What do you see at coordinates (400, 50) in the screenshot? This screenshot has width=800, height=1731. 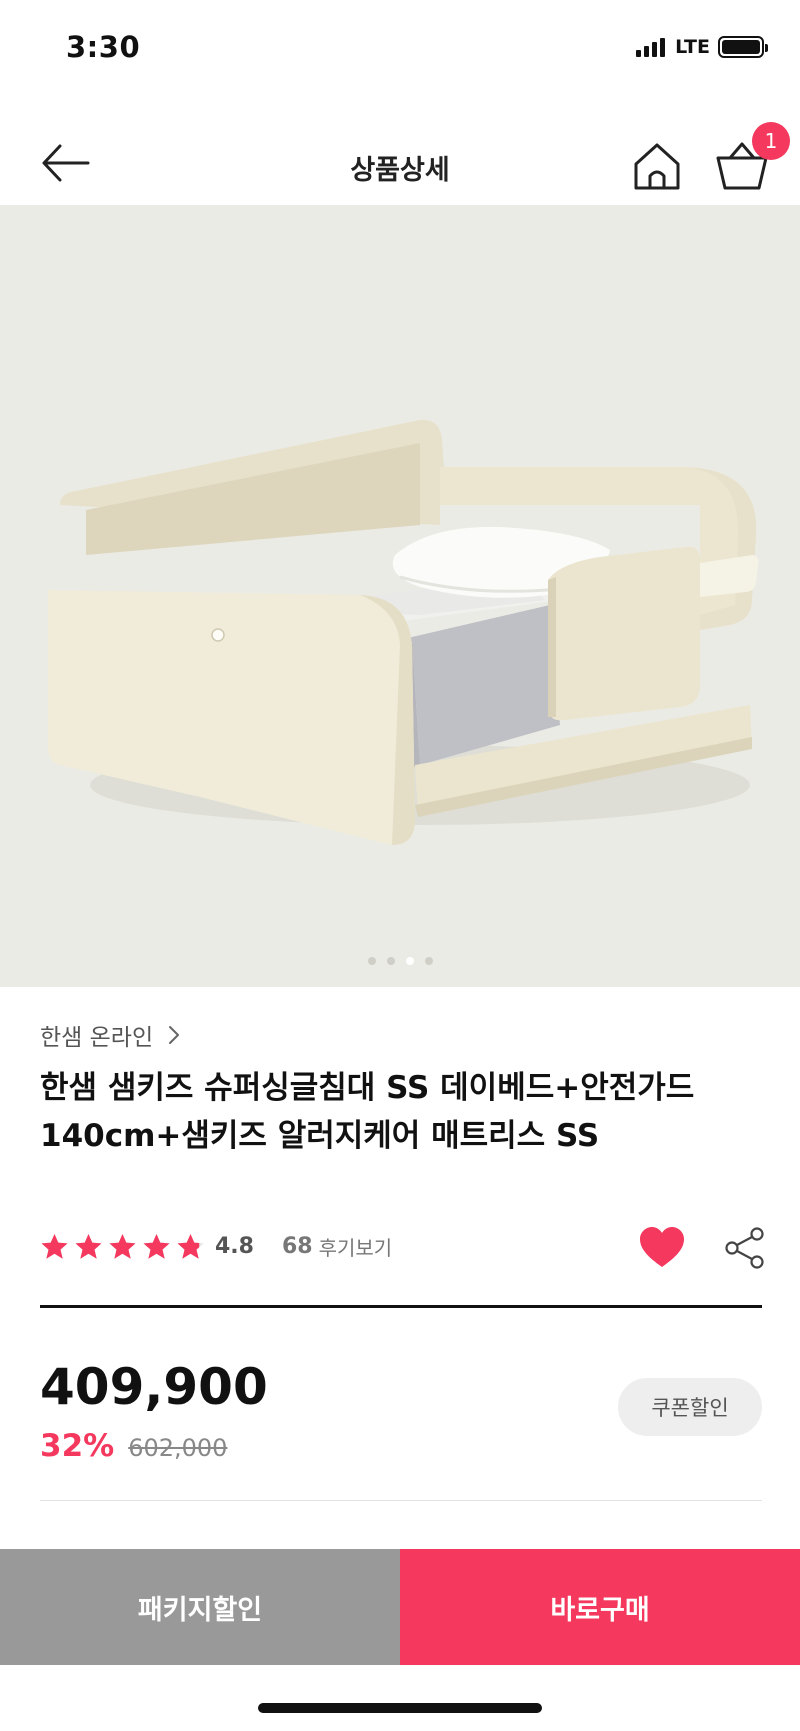 I see `status-bar: 3:30 LTE` at bounding box center [400, 50].